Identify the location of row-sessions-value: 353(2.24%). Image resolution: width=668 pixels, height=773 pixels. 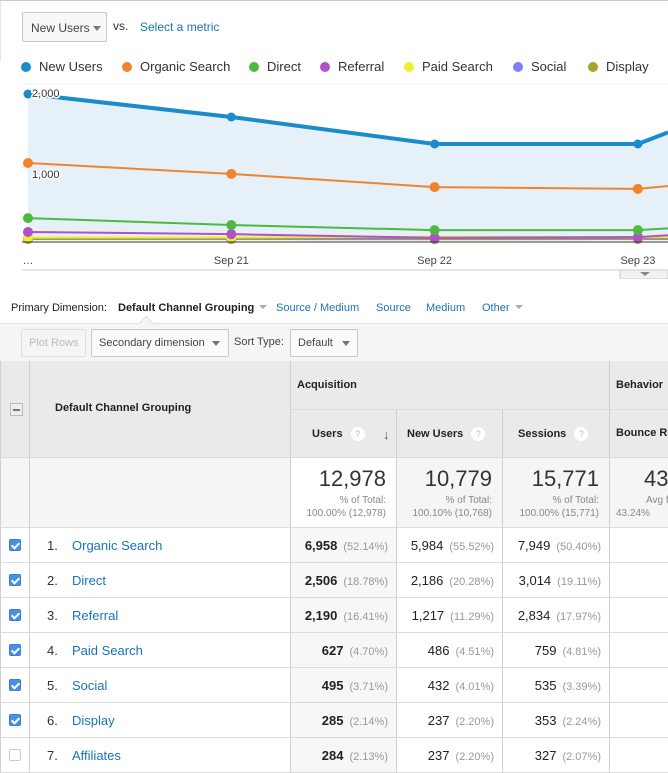
(568, 720).